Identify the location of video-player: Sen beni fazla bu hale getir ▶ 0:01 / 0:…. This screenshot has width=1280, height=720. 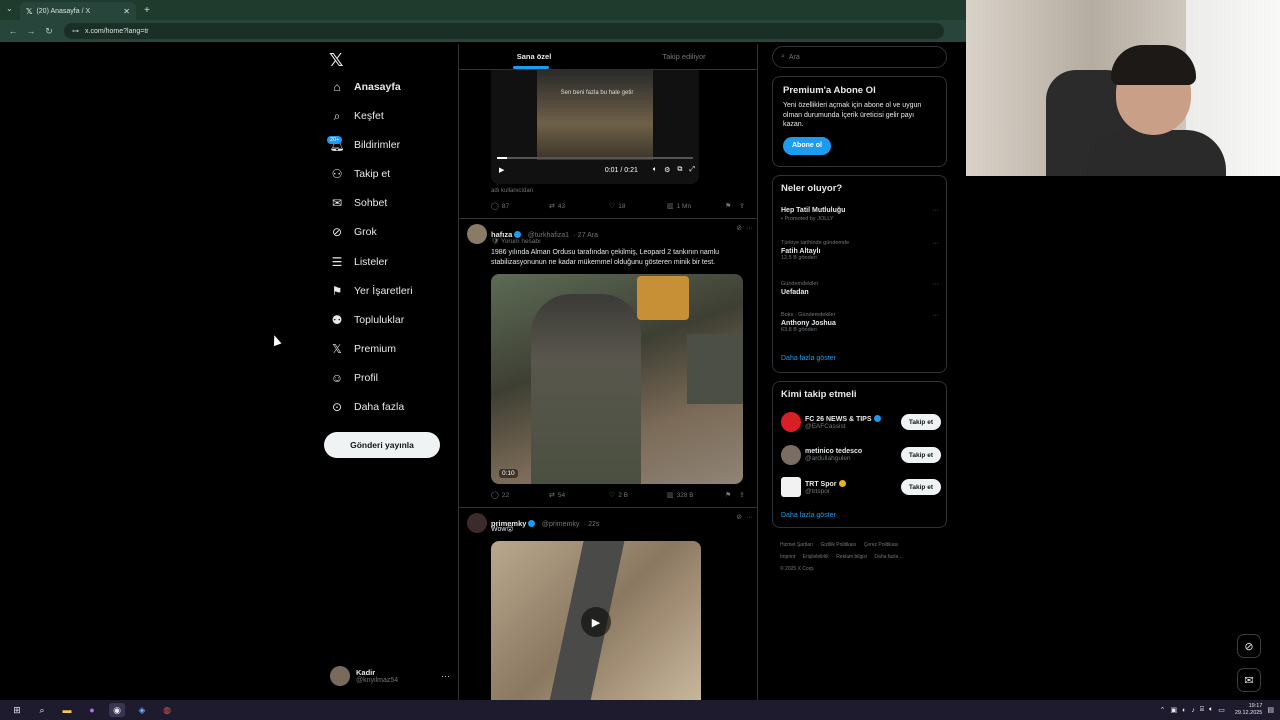
(595, 127).